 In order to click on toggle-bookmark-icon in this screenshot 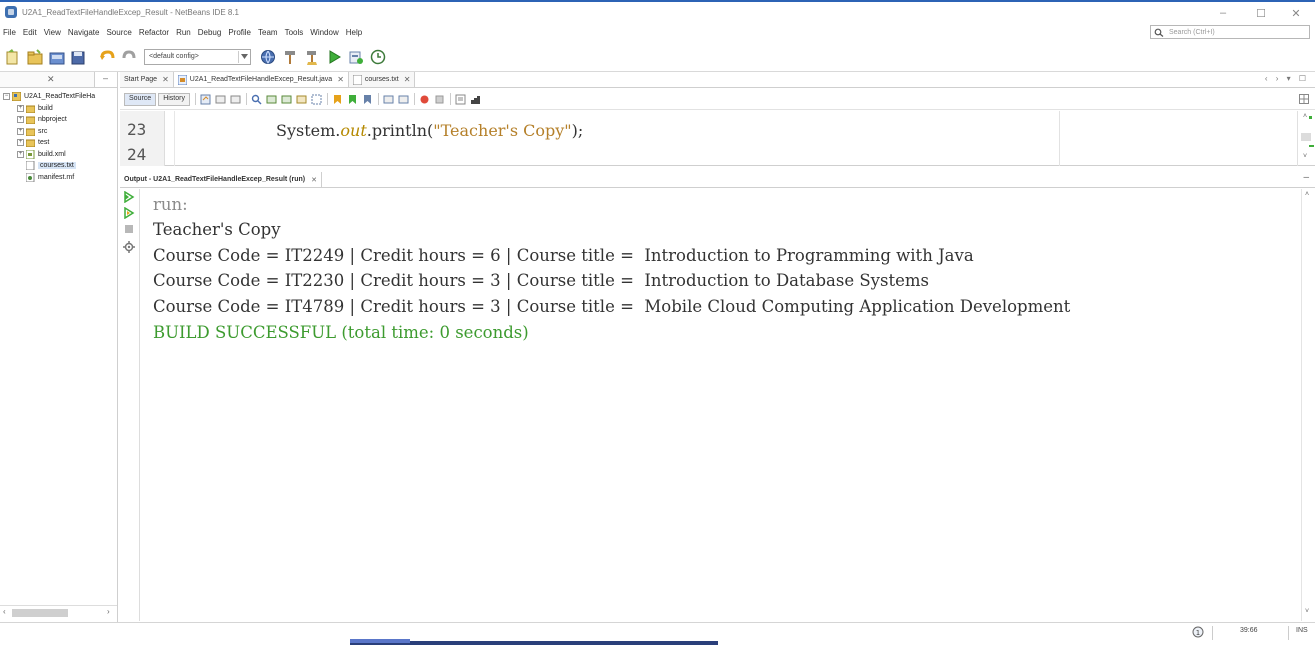, I will do `click(367, 99)`.